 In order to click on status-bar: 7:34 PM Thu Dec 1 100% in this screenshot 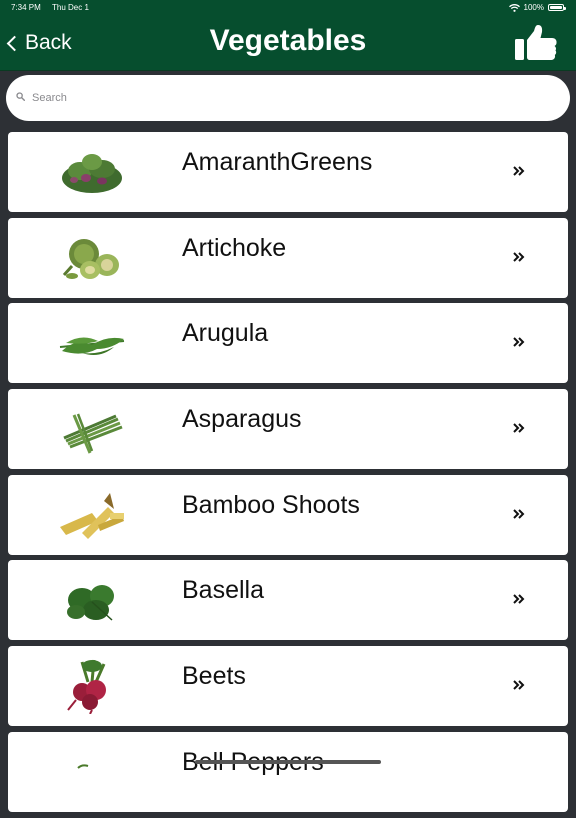, I will do `click(288, 9)`.